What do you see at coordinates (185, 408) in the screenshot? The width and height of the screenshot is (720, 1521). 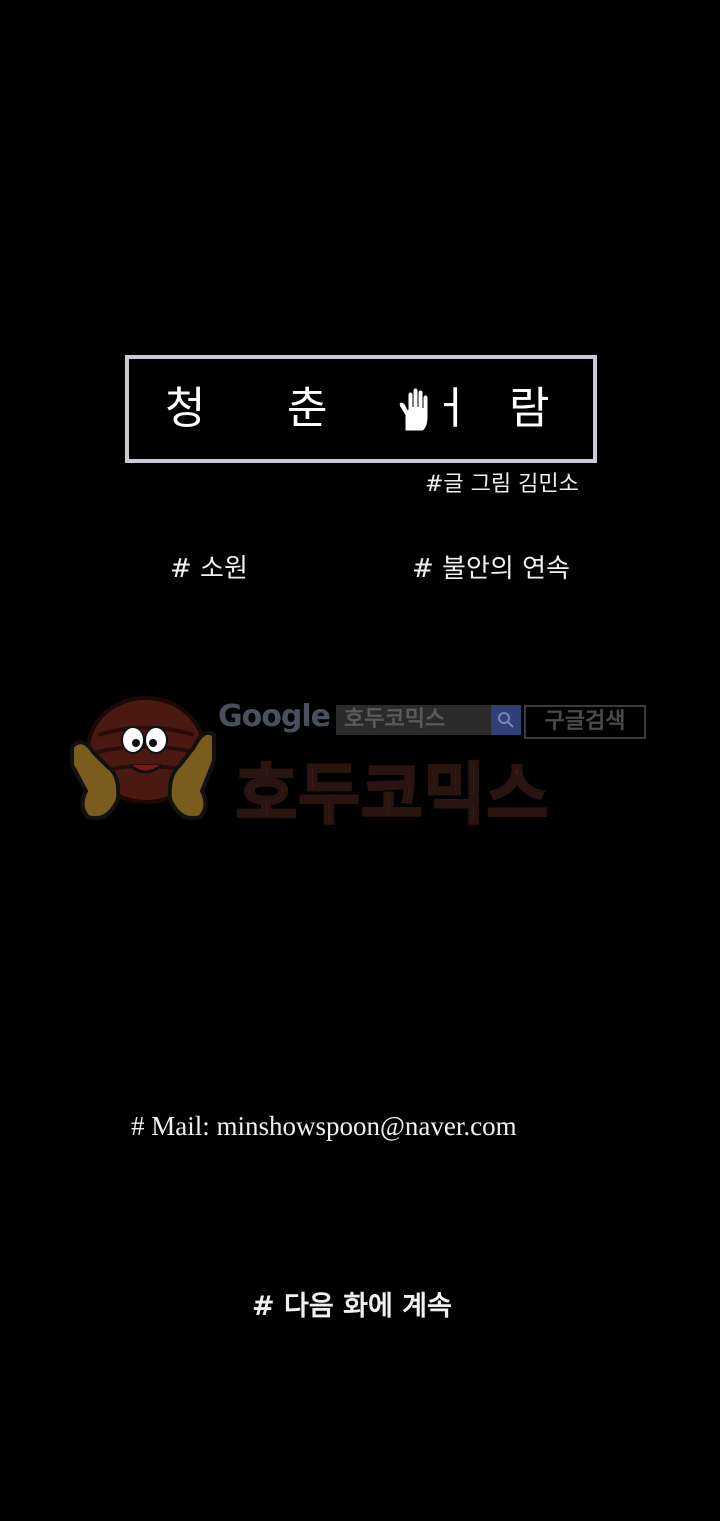 I see `title-char-1: 청` at bounding box center [185, 408].